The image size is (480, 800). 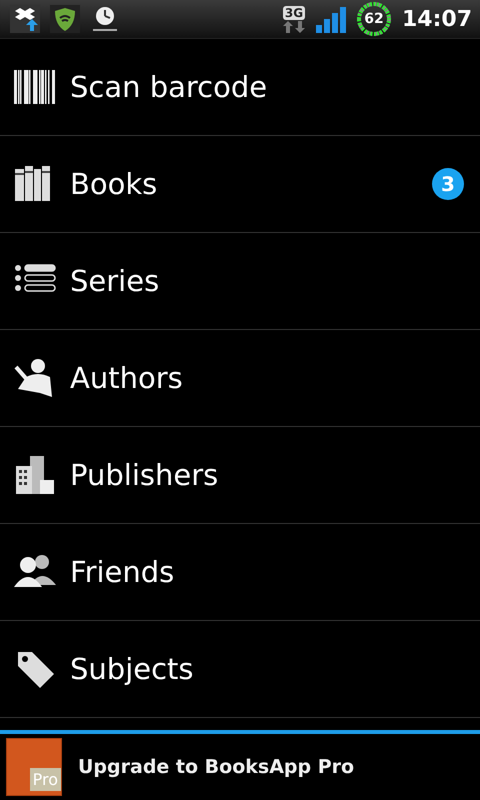 I want to click on signal-icon, so click(x=331, y=19).